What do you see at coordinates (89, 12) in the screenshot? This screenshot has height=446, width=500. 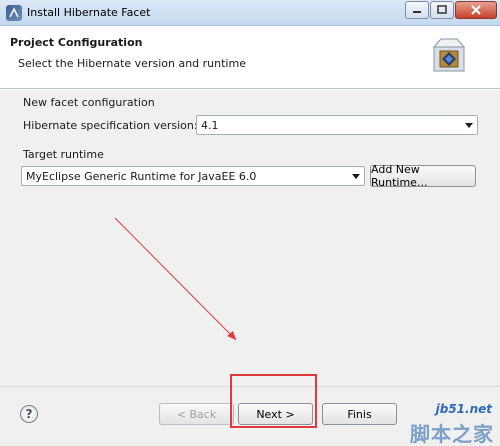 I see `window-title: Install Hibernate Facet` at bounding box center [89, 12].